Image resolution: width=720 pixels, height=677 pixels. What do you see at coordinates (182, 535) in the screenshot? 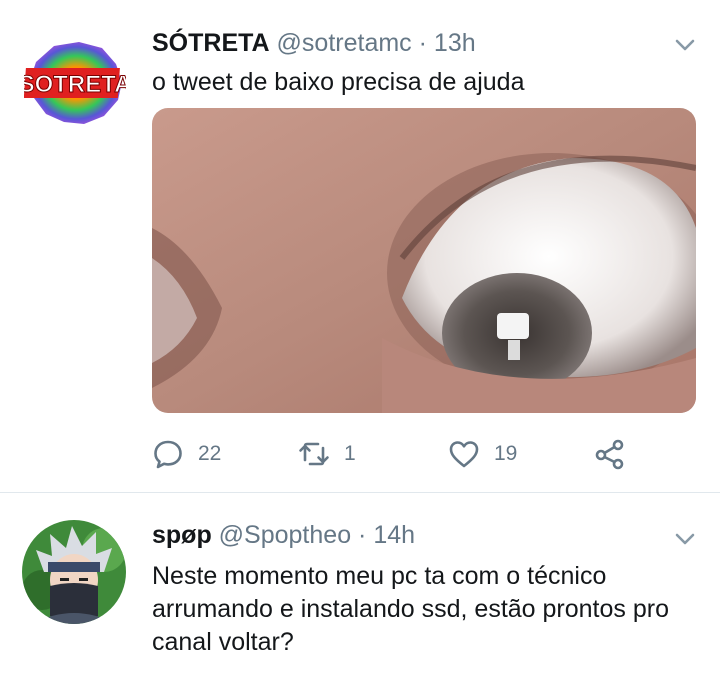
I see `display-name: spøp` at bounding box center [182, 535].